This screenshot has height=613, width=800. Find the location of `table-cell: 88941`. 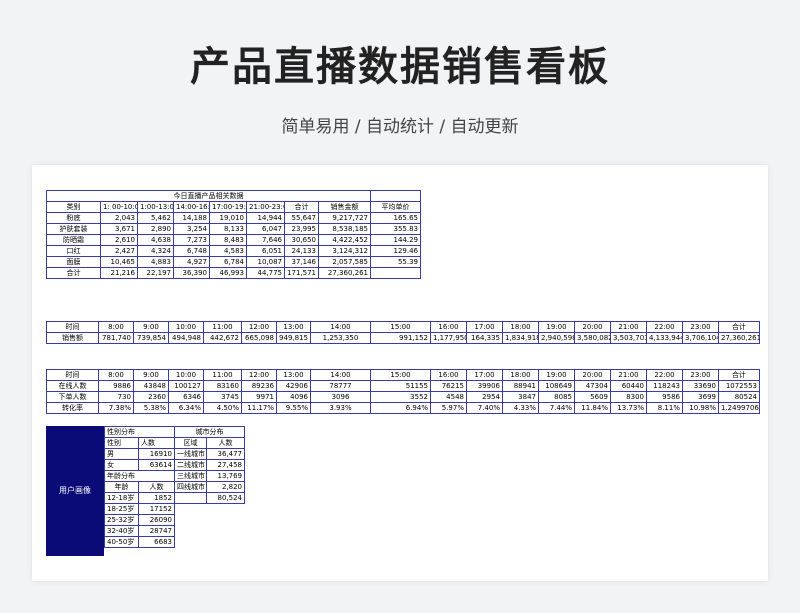

table-cell: 88941 is located at coordinates (520, 386).